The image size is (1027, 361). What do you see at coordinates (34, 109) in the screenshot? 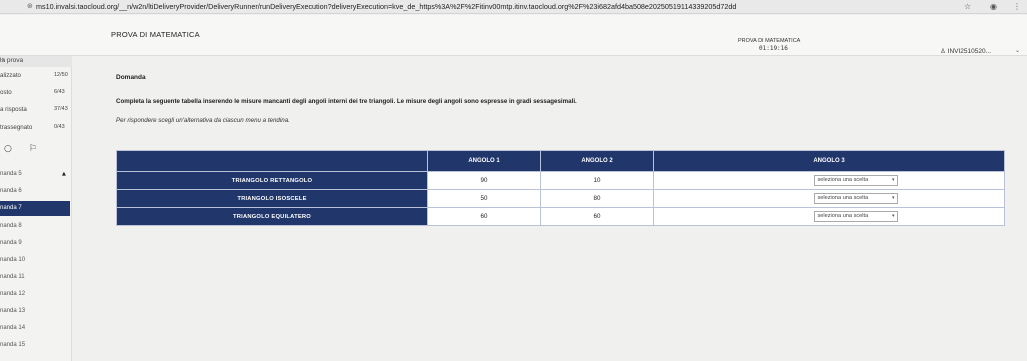
I see `stat-unanswered: a risposta 37/43` at bounding box center [34, 109].